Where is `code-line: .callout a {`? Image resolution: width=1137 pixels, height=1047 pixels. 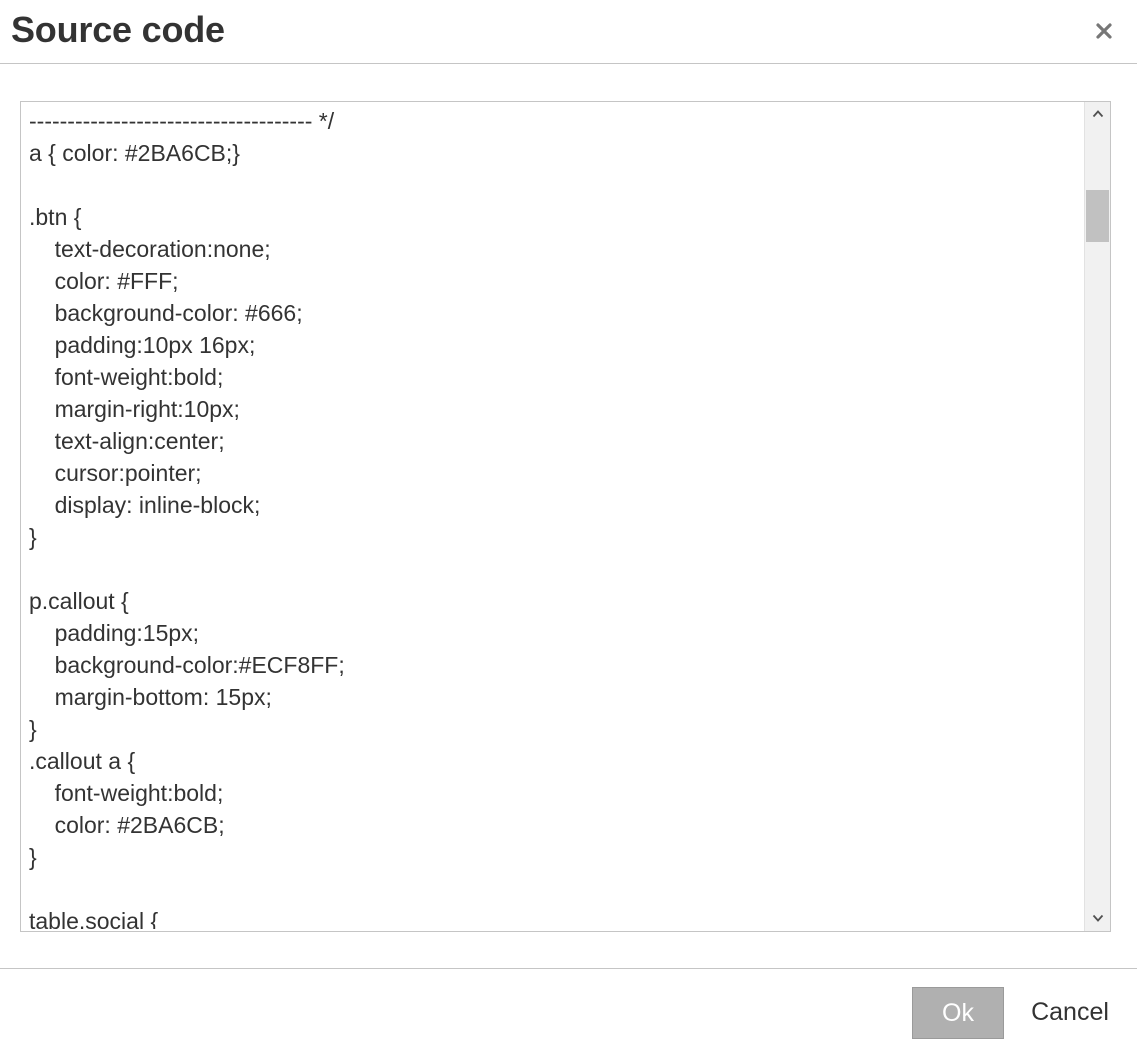
code-line: .callout a { is located at coordinates (82, 761).